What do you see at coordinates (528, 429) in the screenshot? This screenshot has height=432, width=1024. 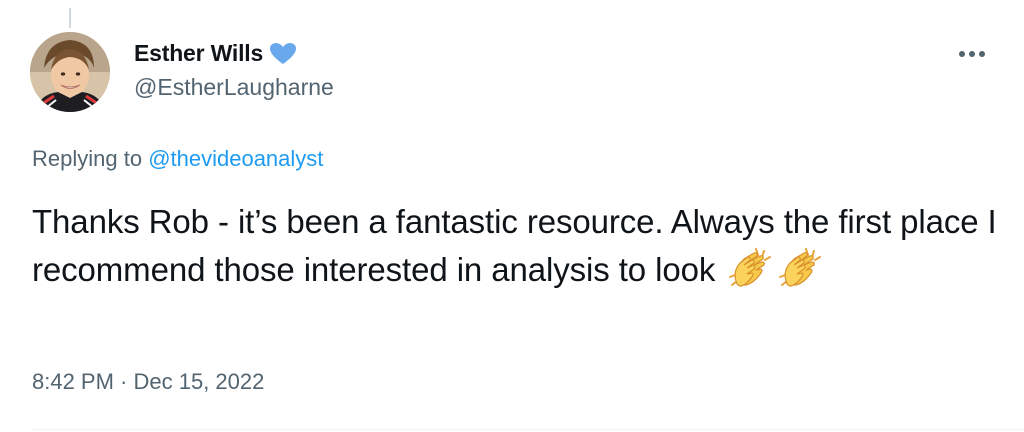 I see `divider` at bounding box center [528, 429].